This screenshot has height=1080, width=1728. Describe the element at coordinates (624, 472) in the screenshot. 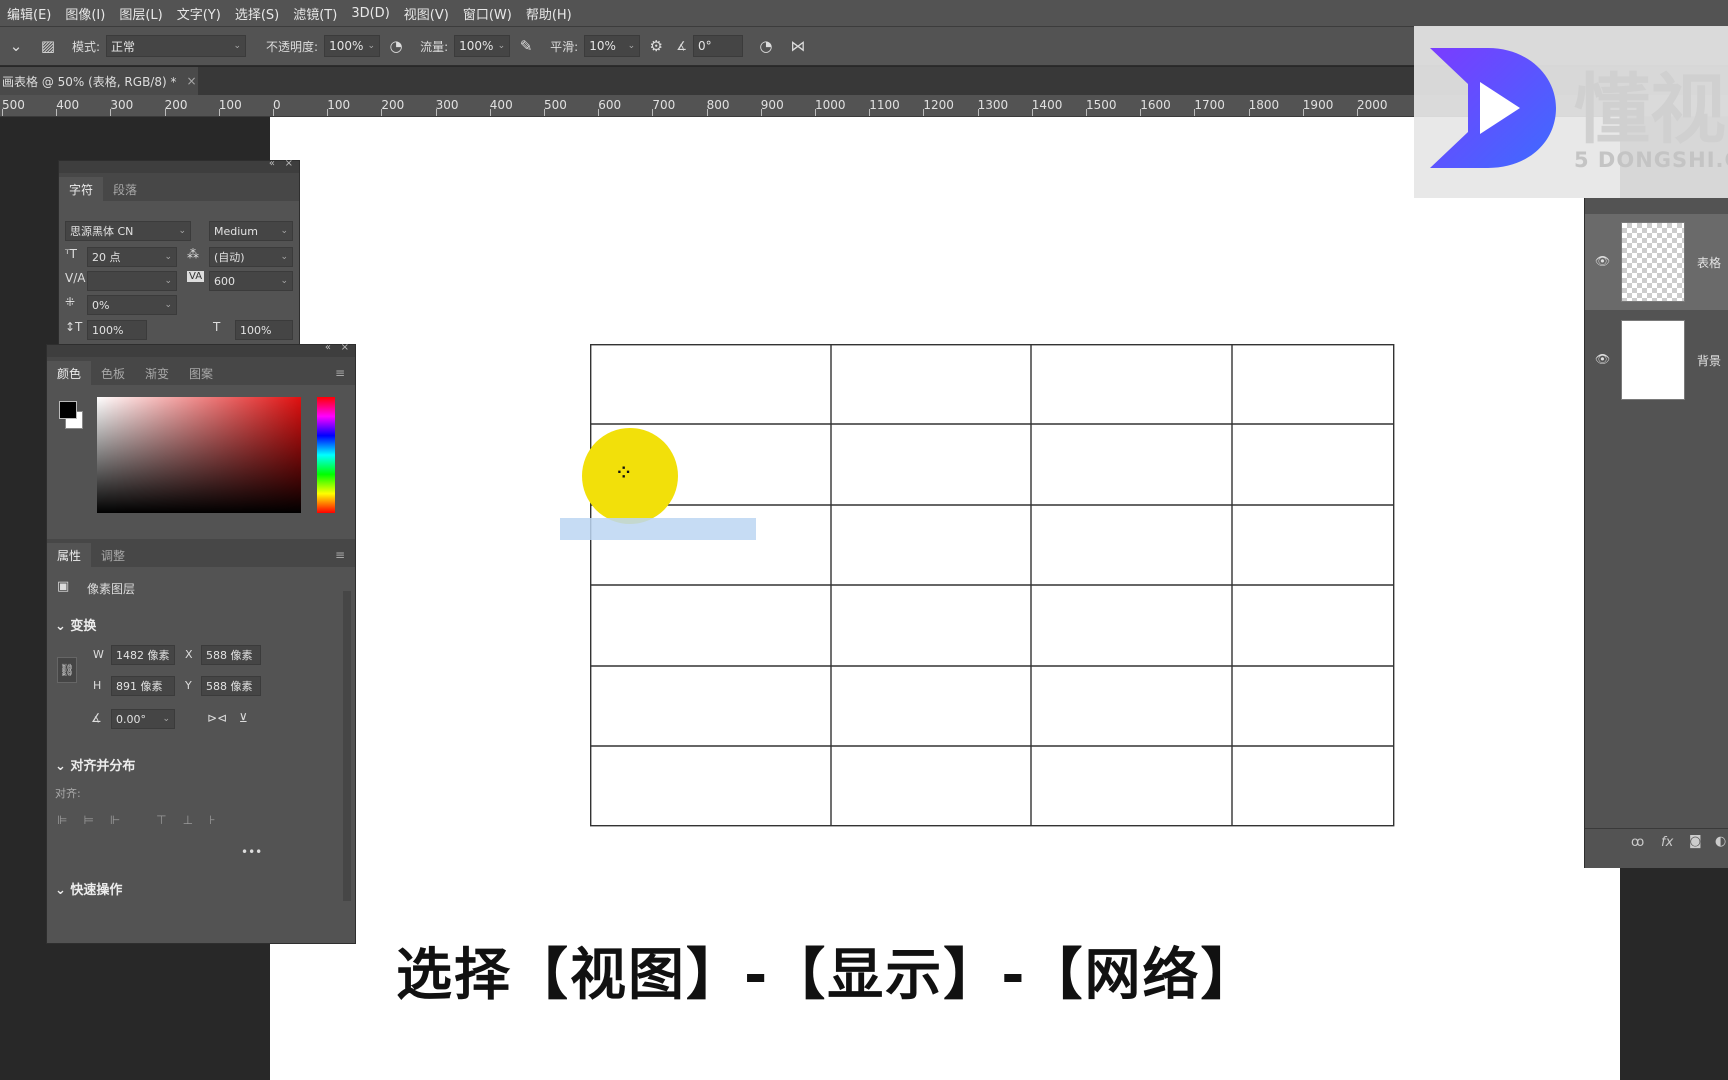

I see `move-cursor-icon: ⁘` at that location.